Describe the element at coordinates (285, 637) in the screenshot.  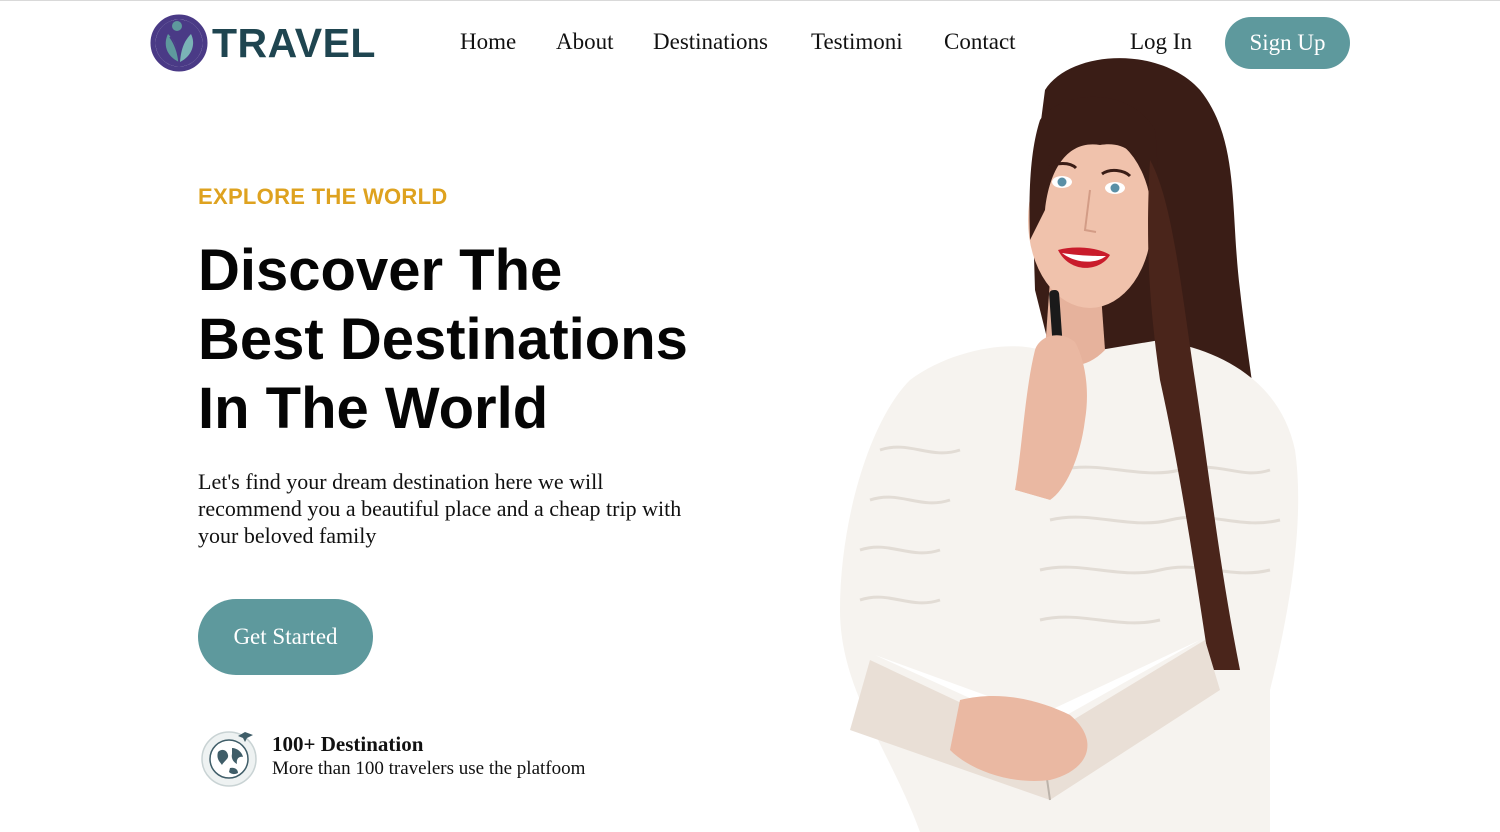
I see `get-started-button: Get Started` at that location.